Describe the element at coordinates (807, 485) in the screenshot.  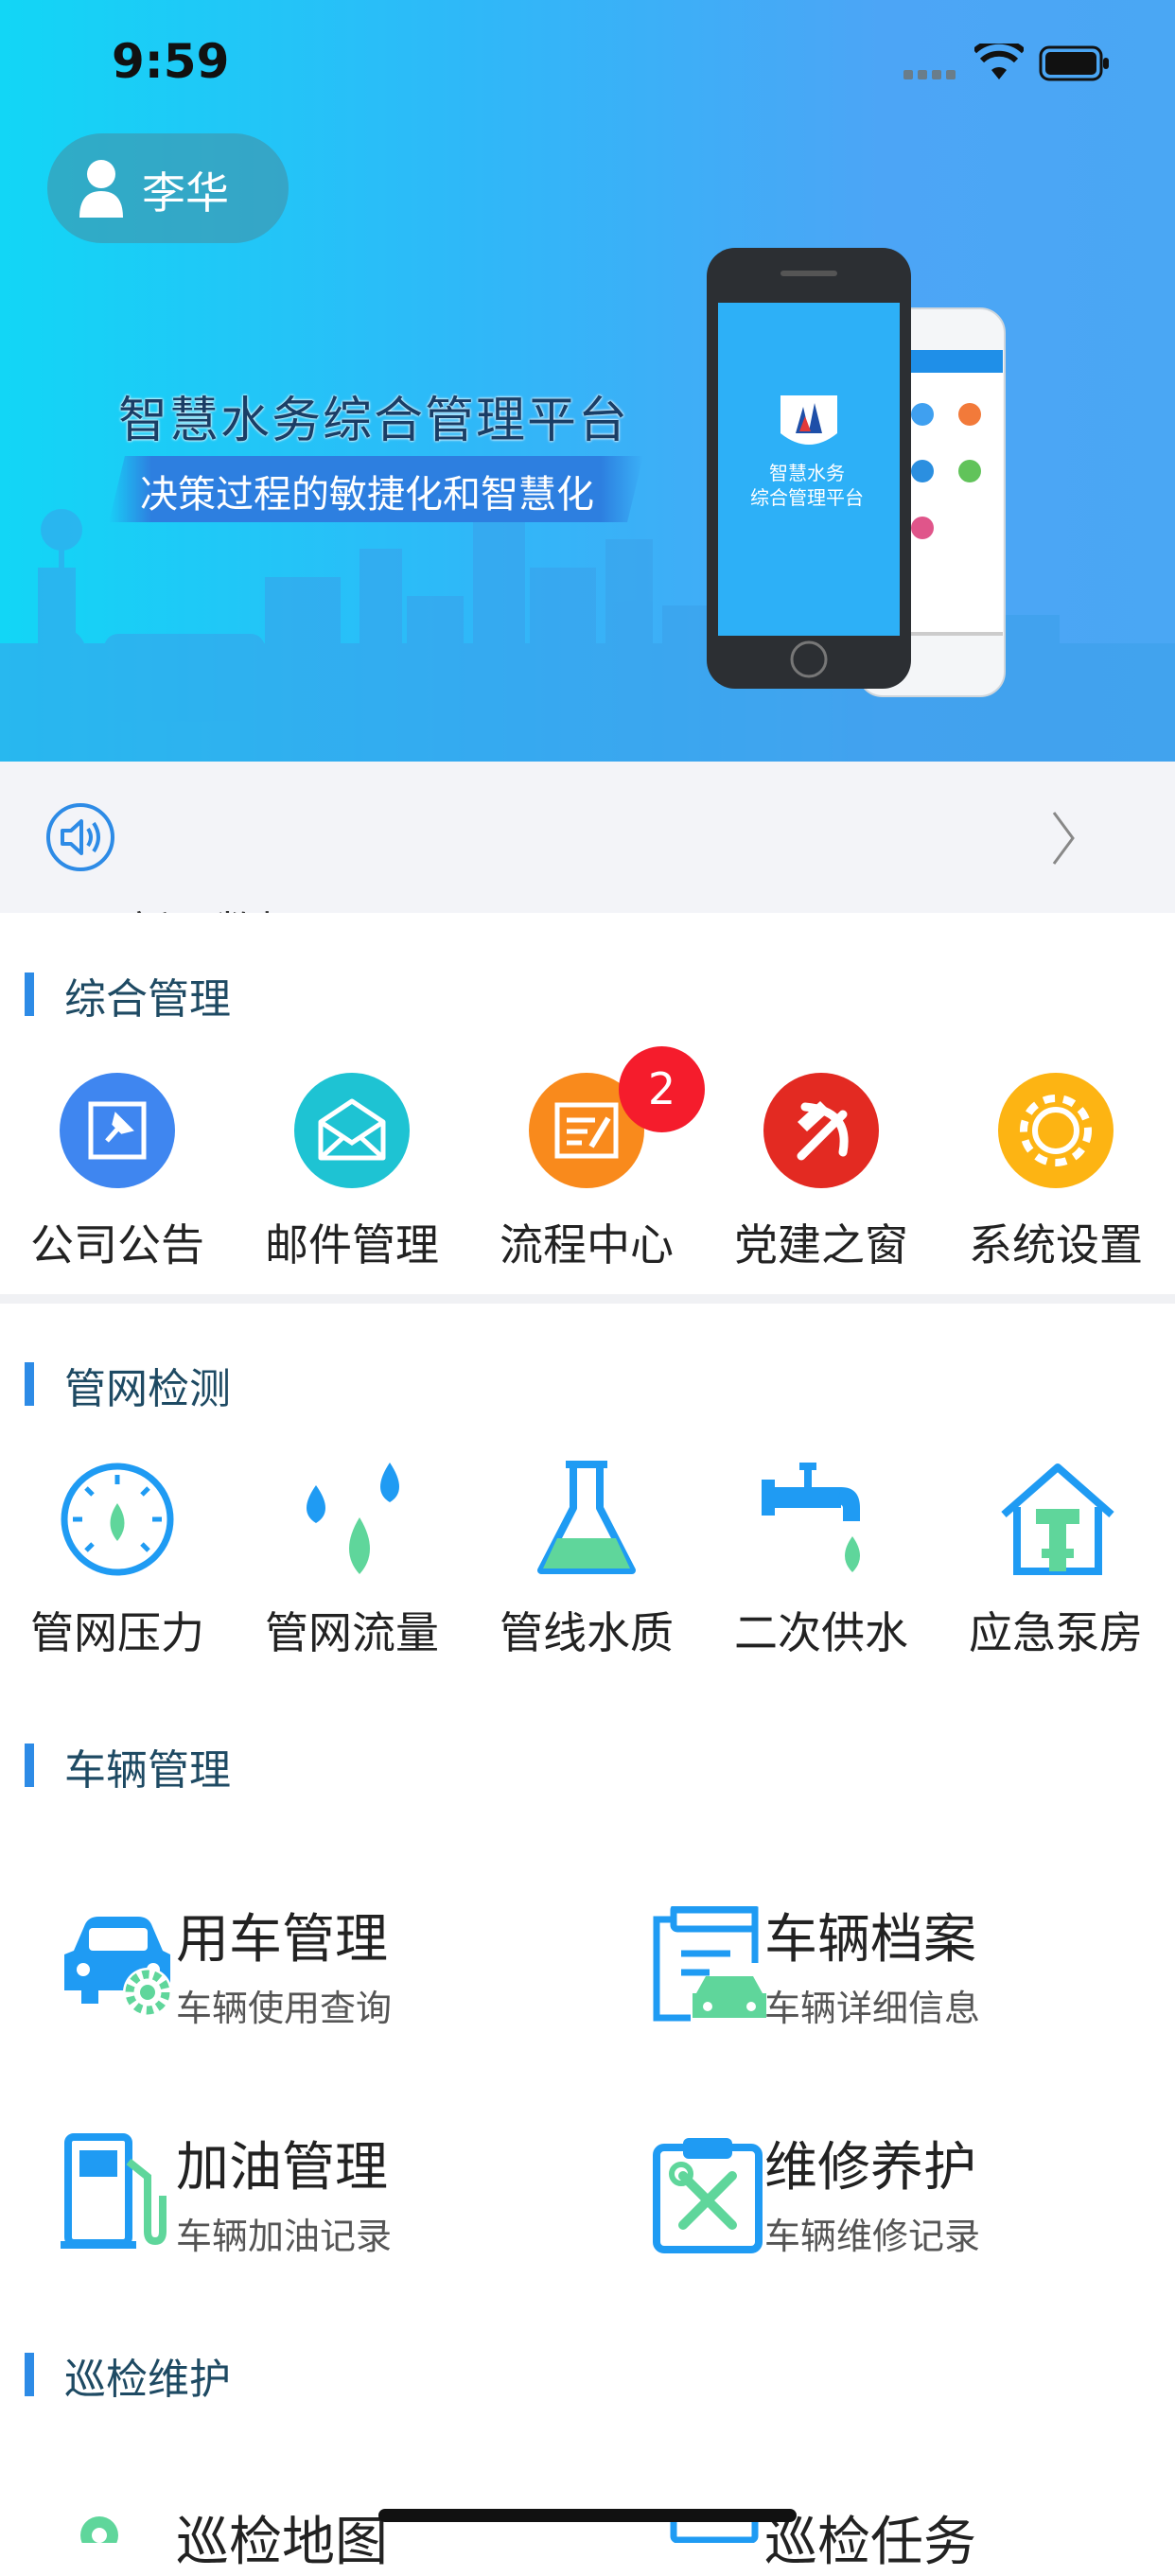
I see `phone-screen-text: 智慧水务 综合管理平台` at that location.